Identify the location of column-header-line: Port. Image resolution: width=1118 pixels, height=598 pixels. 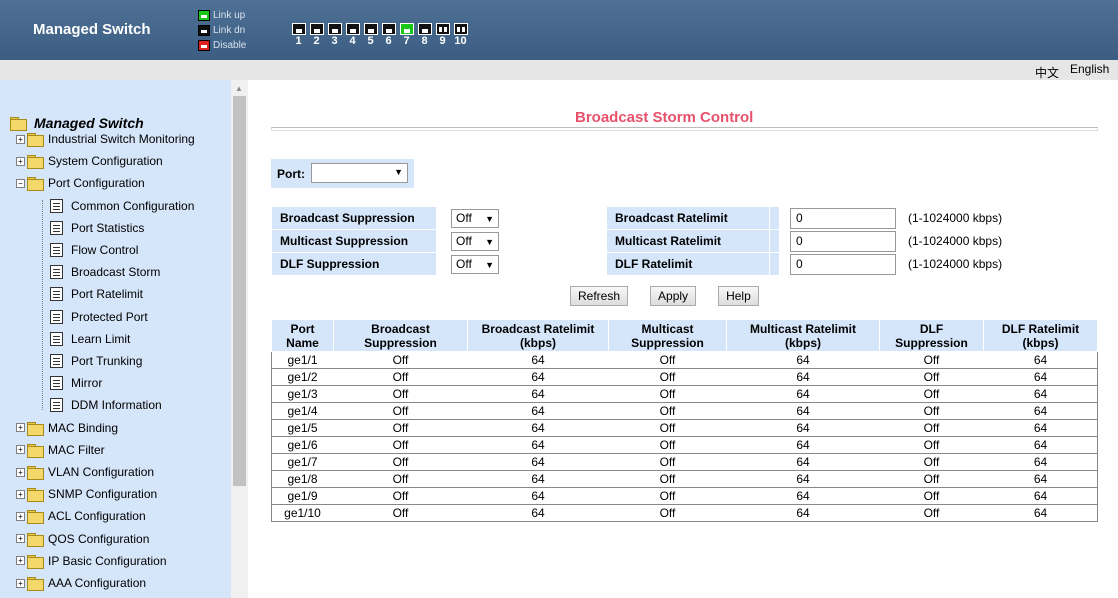
(302, 328).